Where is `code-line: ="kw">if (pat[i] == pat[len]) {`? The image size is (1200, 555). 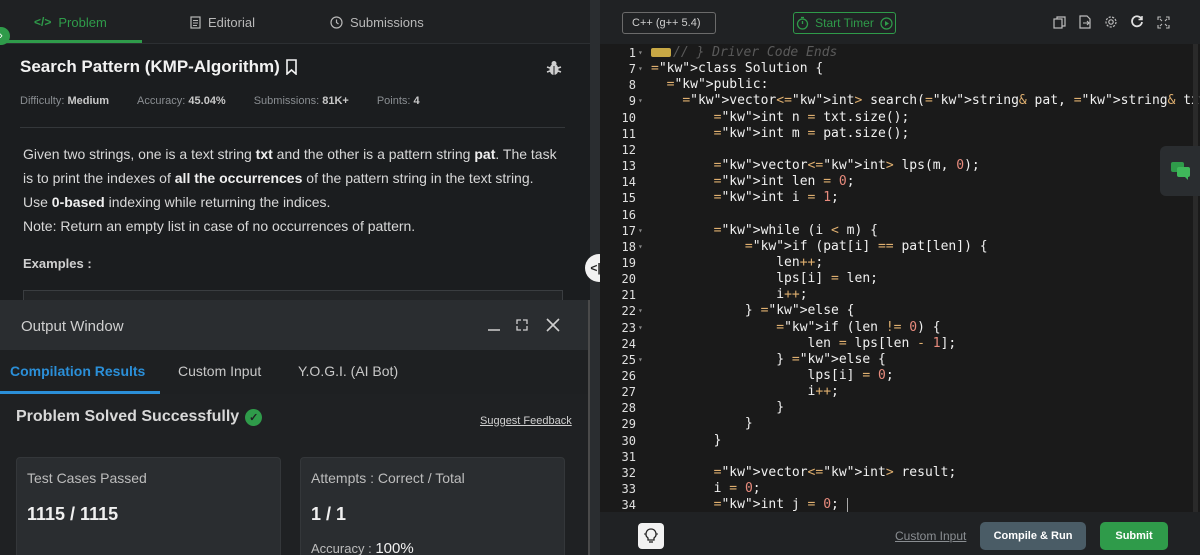 code-line: ="kw">if (pat[i] == pat[len]) { is located at coordinates (819, 247).